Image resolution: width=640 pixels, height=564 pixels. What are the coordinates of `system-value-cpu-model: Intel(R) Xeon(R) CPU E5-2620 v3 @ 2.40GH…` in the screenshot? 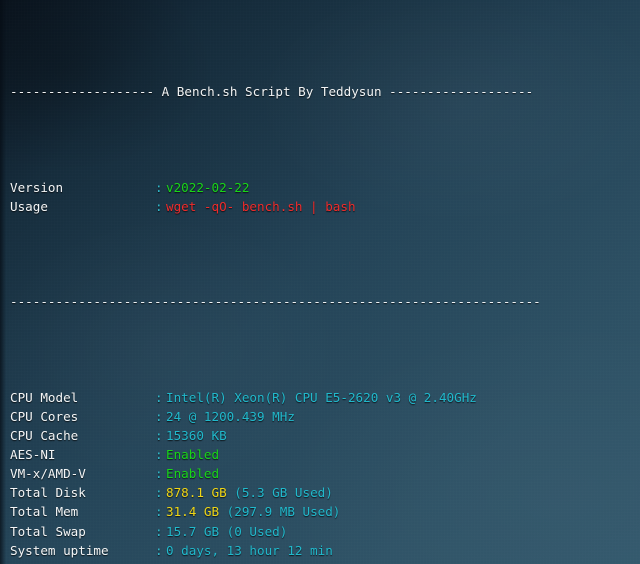 It's located at (321, 397).